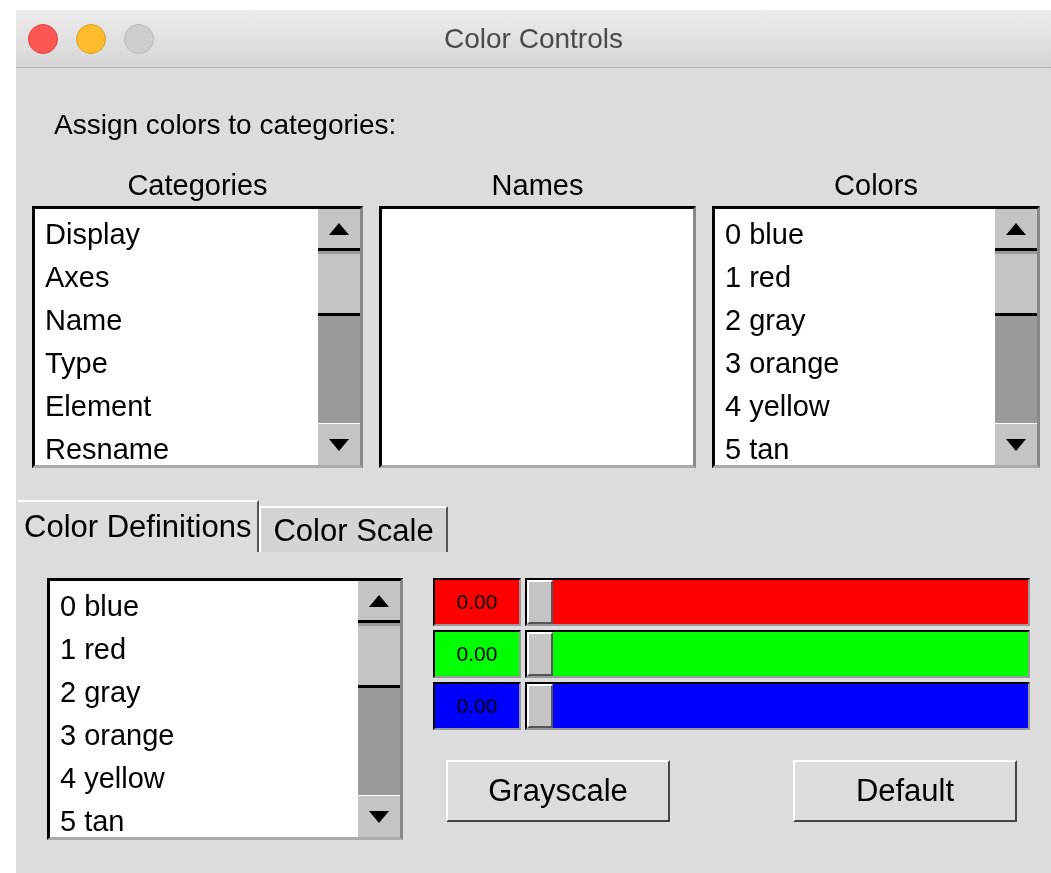 Image resolution: width=1051 pixels, height=873 pixels. I want to click on tab: Color Definitions, so click(139, 526).